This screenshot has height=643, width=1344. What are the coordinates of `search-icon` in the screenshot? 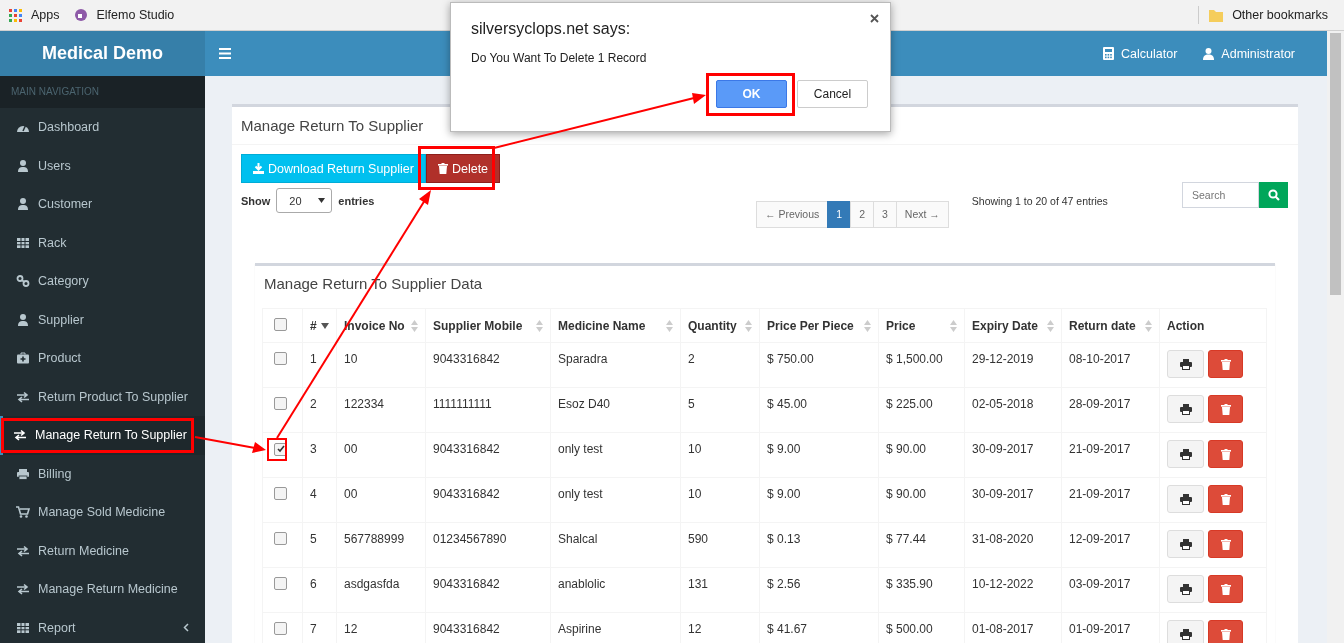 It's located at (1273, 195).